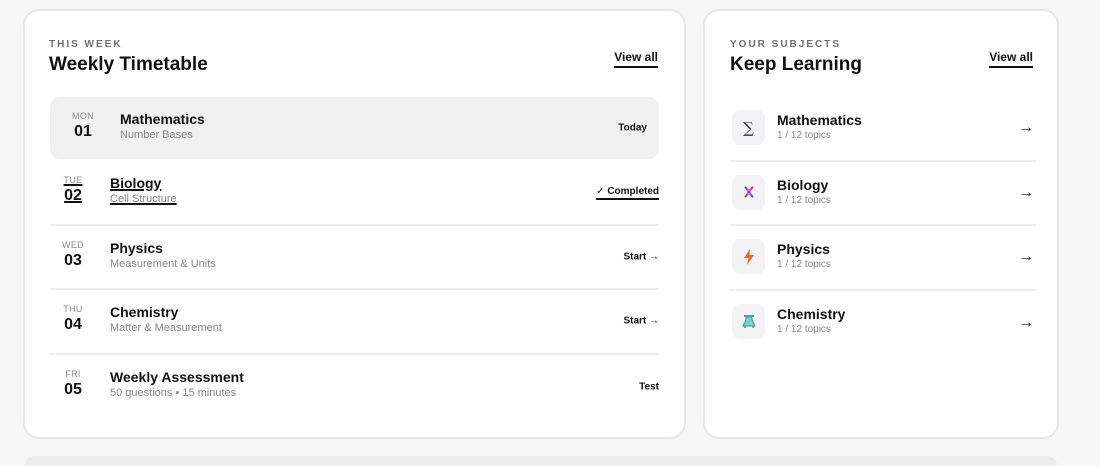 This screenshot has height=466, width=1100. Describe the element at coordinates (1011, 59) in the screenshot. I see `subjects-view-all-link: View all` at that location.